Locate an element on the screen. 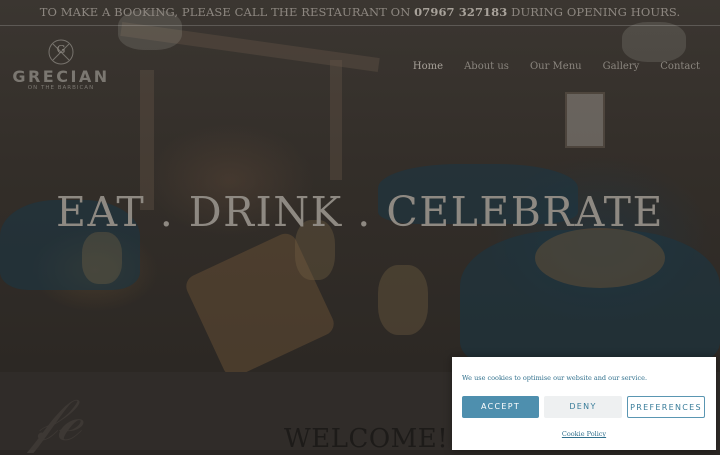 The height and width of the screenshot is (455, 720). dining-table is located at coordinates (600, 258).